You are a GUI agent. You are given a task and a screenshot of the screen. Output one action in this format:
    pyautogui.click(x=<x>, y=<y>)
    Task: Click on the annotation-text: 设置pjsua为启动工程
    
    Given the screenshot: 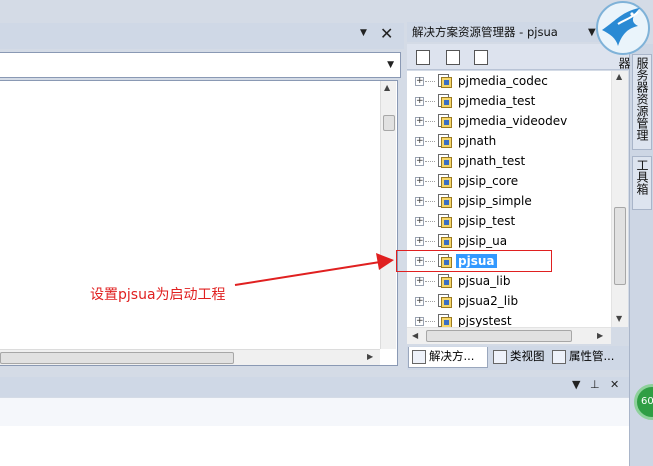 What is the action you would take?
    pyautogui.click(x=158, y=295)
    